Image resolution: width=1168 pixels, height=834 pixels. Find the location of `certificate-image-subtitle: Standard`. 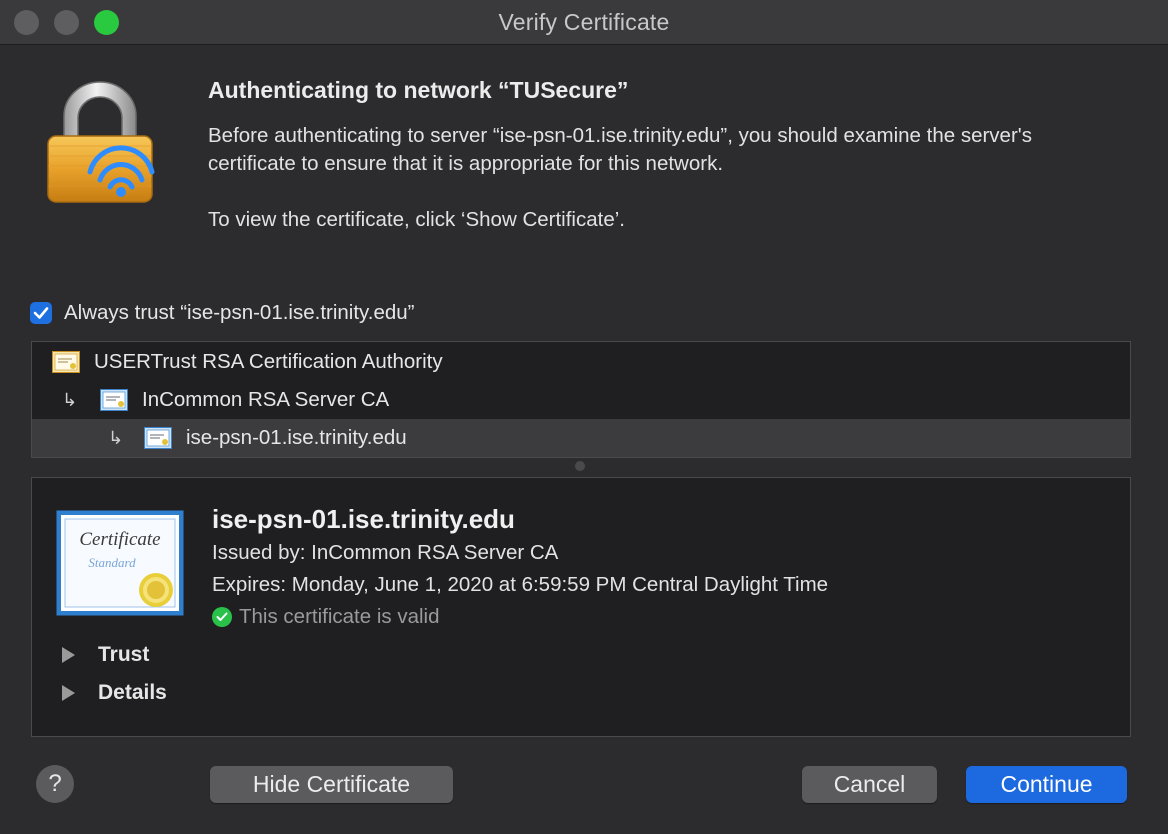

certificate-image-subtitle: Standard is located at coordinates (112, 562).